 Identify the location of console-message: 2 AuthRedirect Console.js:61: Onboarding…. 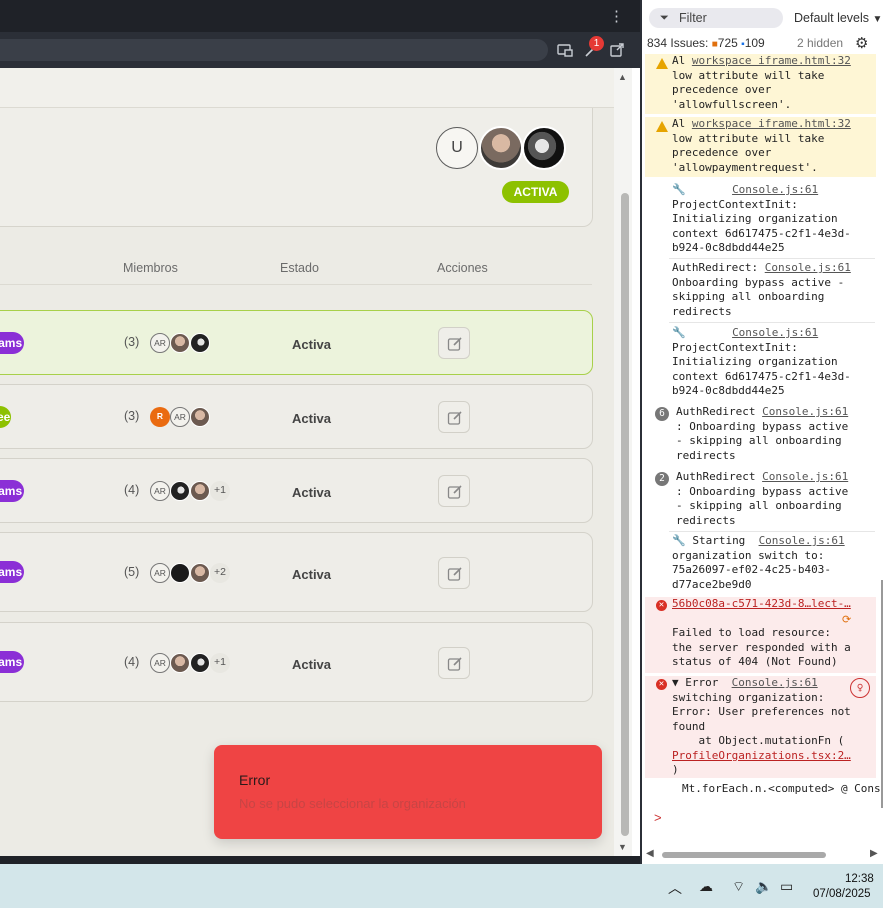
(760, 500).